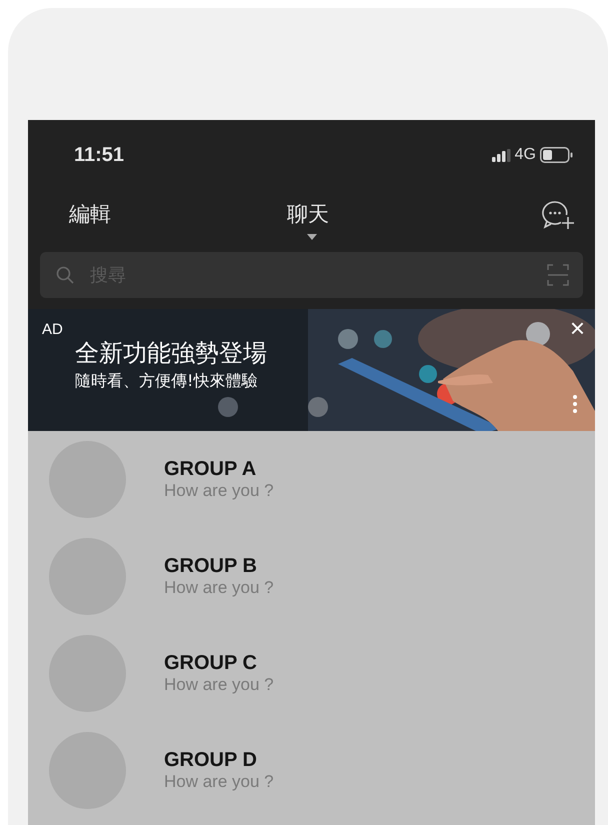  What do you see at coordinates (65, 275) in the screenshot?
I see `search-icon` at bounding box center [65, 275].